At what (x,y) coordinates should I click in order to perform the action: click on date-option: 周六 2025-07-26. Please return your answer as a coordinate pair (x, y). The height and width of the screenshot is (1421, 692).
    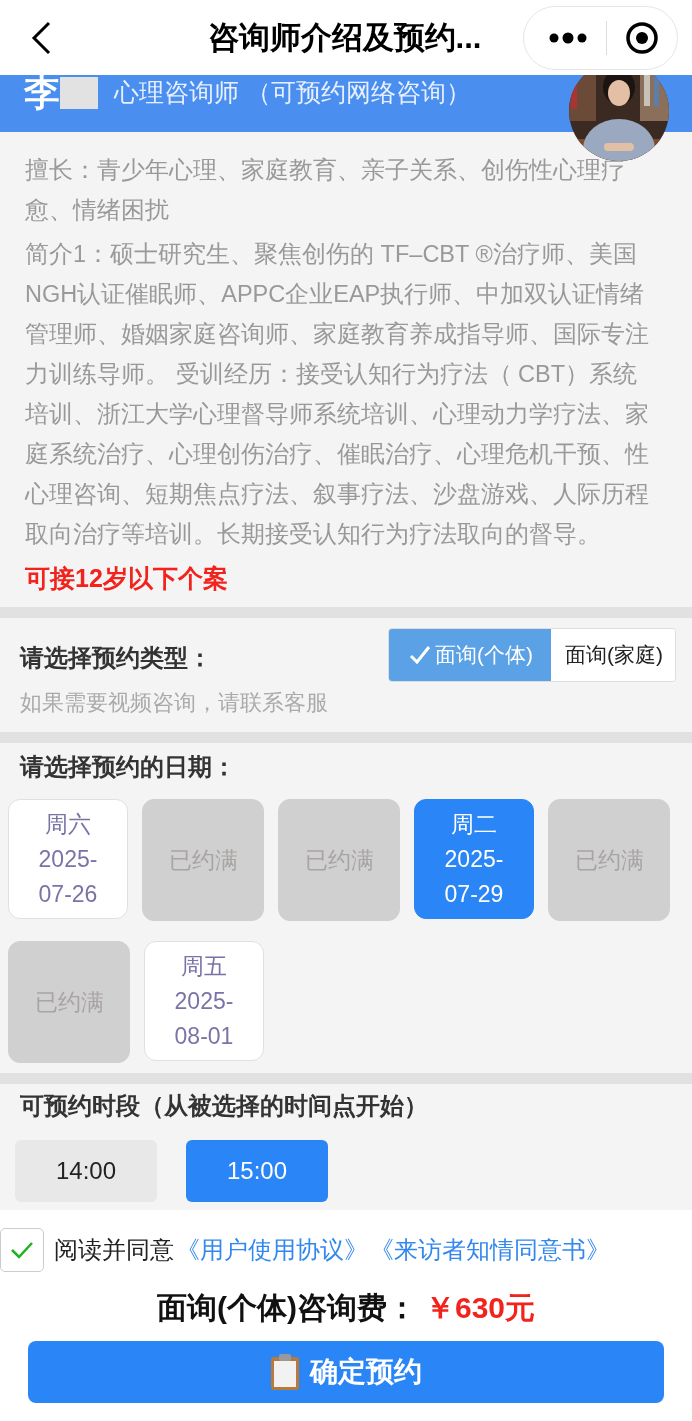
    Looking at the image, I should click on (68, 859).